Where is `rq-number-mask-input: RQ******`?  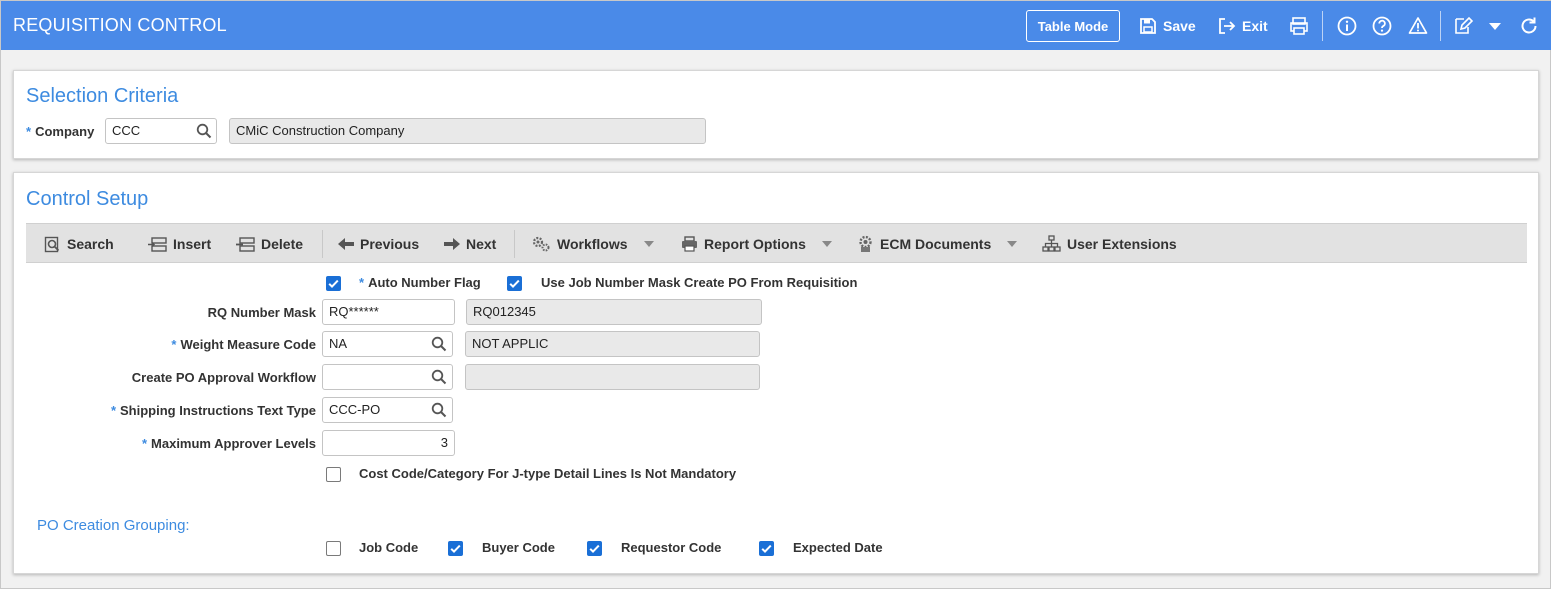 rq-number-mask-input: RQ****** is located at coordinates (388, 312).